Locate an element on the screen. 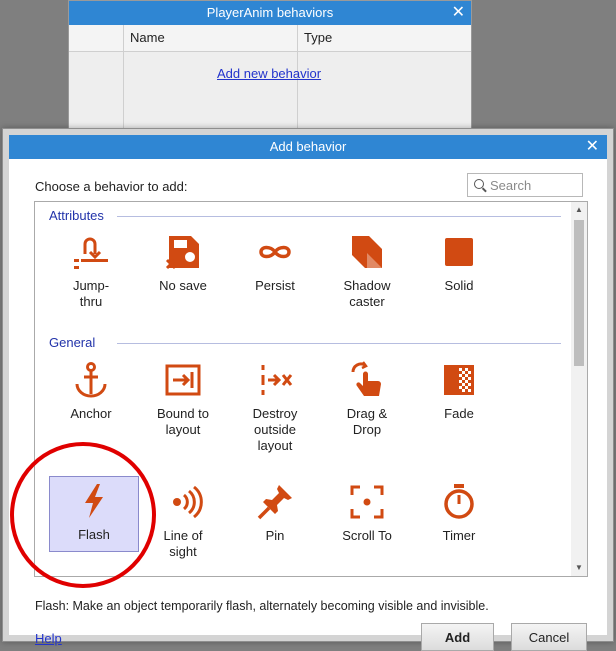 This screenshot has width=616, height=651. solid-icon is located at coordinates (459, 252).